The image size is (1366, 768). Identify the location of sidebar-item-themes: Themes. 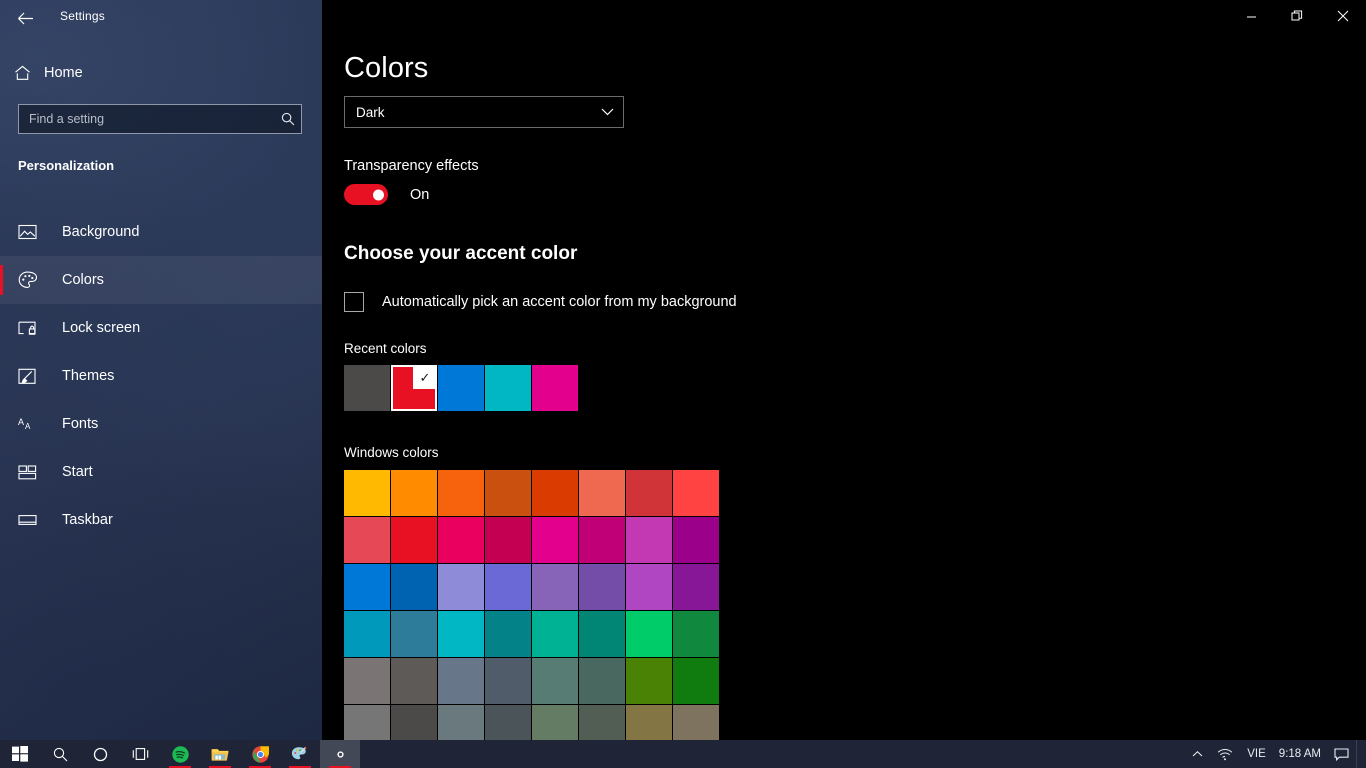
(161, 376).